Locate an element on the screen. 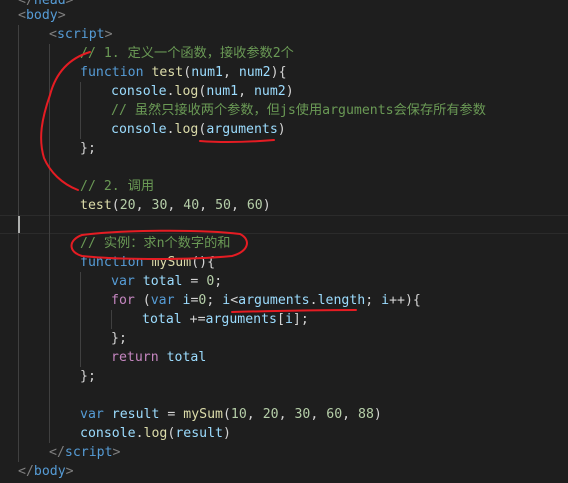  code-line: // 2. 调用 is located at coordinates (117, 186).